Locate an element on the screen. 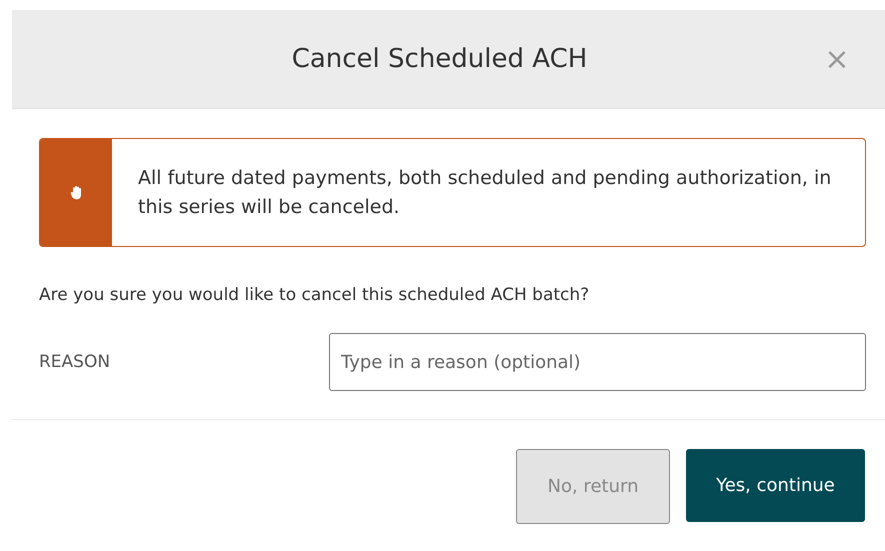 This screenshot has width=885, height=551. confirmation-question: Are you sure you would like to cancel this scheduled ACH batch? is located at coordinates (314, 295).